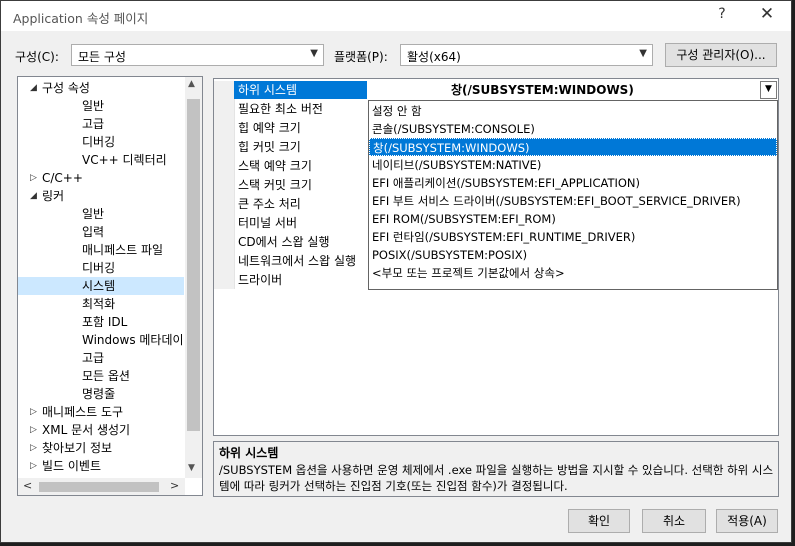 The height and width of the screenshot is (546, 795). Describe the element at coordinates (269, 204) in the screenshot. I see `property-name: 큰 주소 처리` at that location.